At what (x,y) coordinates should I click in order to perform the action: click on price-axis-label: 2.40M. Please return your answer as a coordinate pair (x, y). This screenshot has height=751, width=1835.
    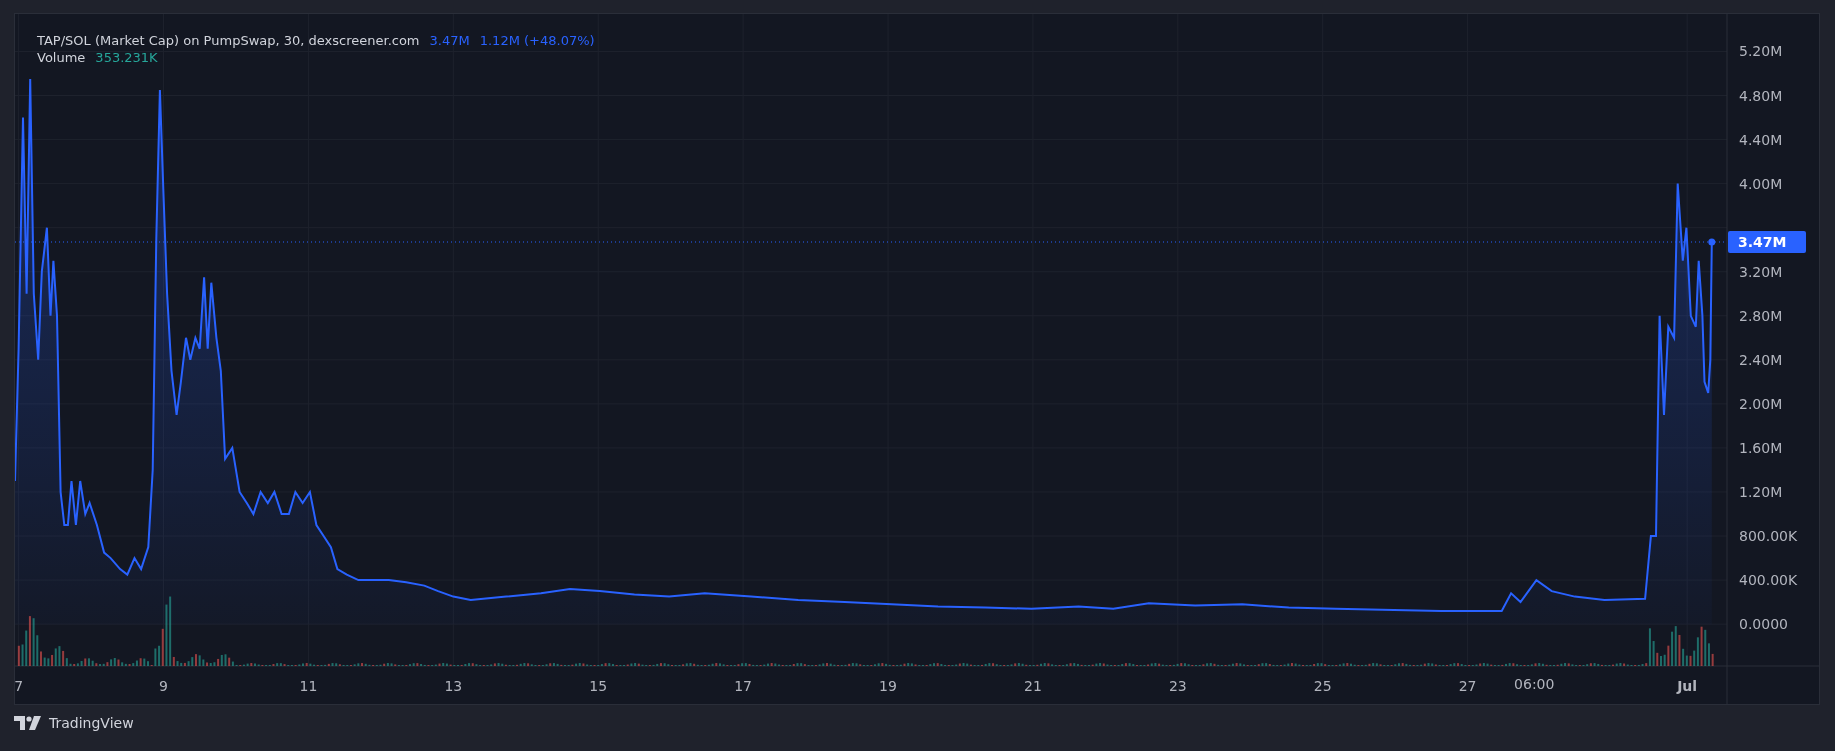
    Looking at the image, I should click on (1761, 359).